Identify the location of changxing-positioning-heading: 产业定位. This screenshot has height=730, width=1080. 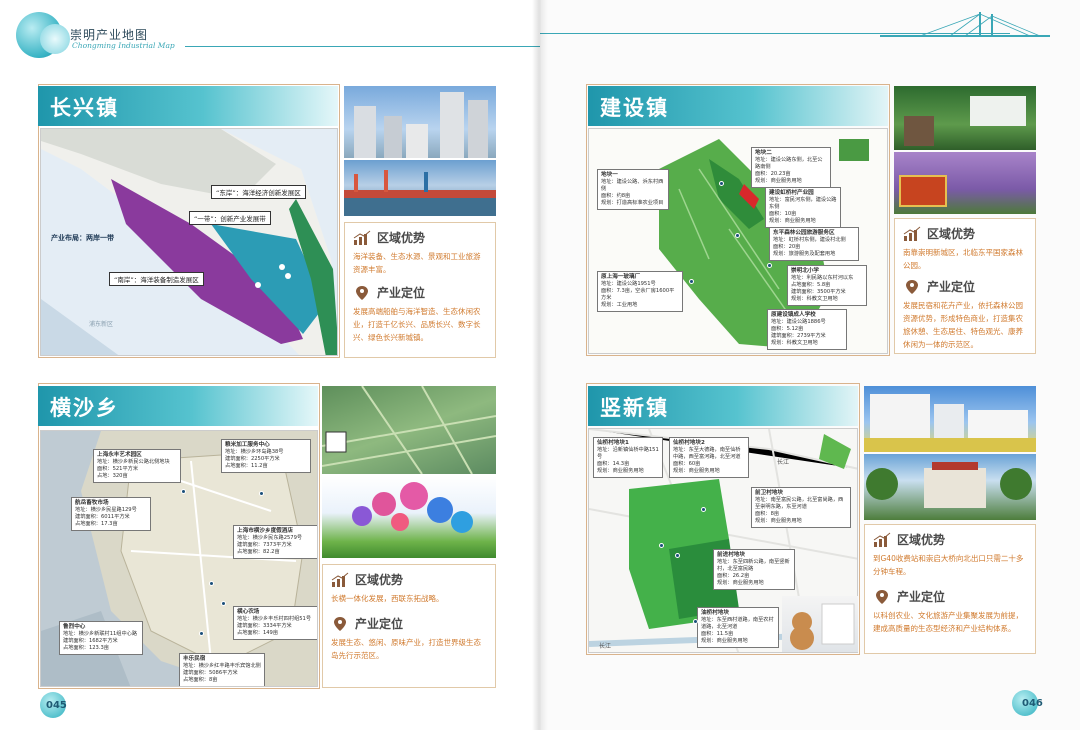
(420, 292).